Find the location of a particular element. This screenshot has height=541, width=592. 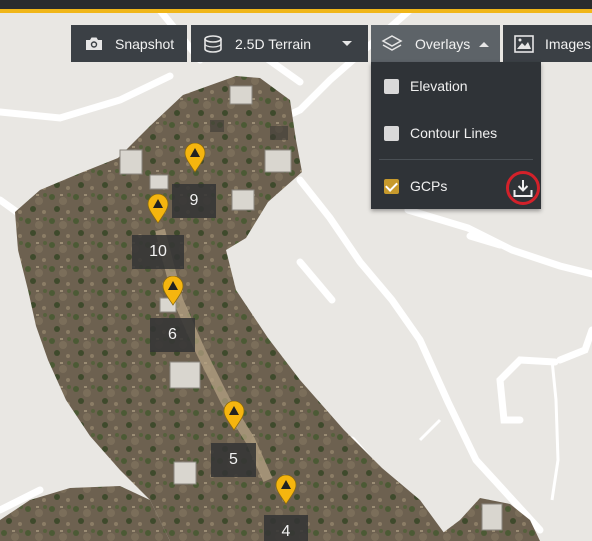

gcp-label-10: 10 is located at coordinates (158, 252).